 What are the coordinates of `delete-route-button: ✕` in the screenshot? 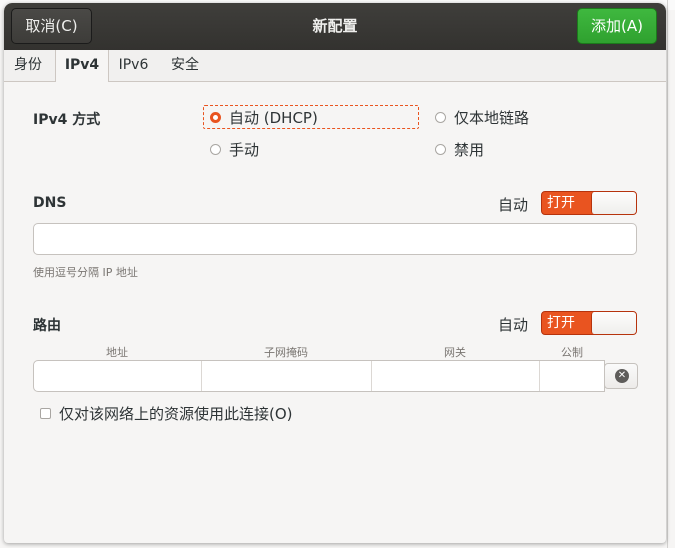 It's located at (621, 376).